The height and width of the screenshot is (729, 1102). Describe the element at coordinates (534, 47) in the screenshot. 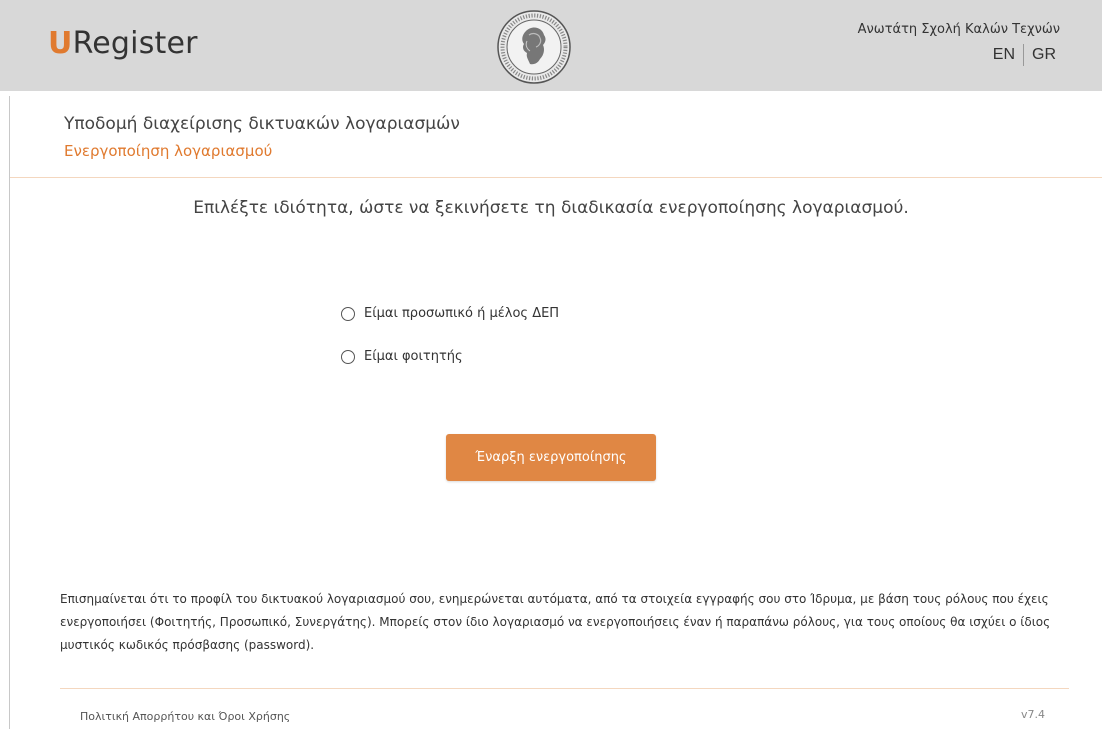

I see `university-seal-icon` at that location.